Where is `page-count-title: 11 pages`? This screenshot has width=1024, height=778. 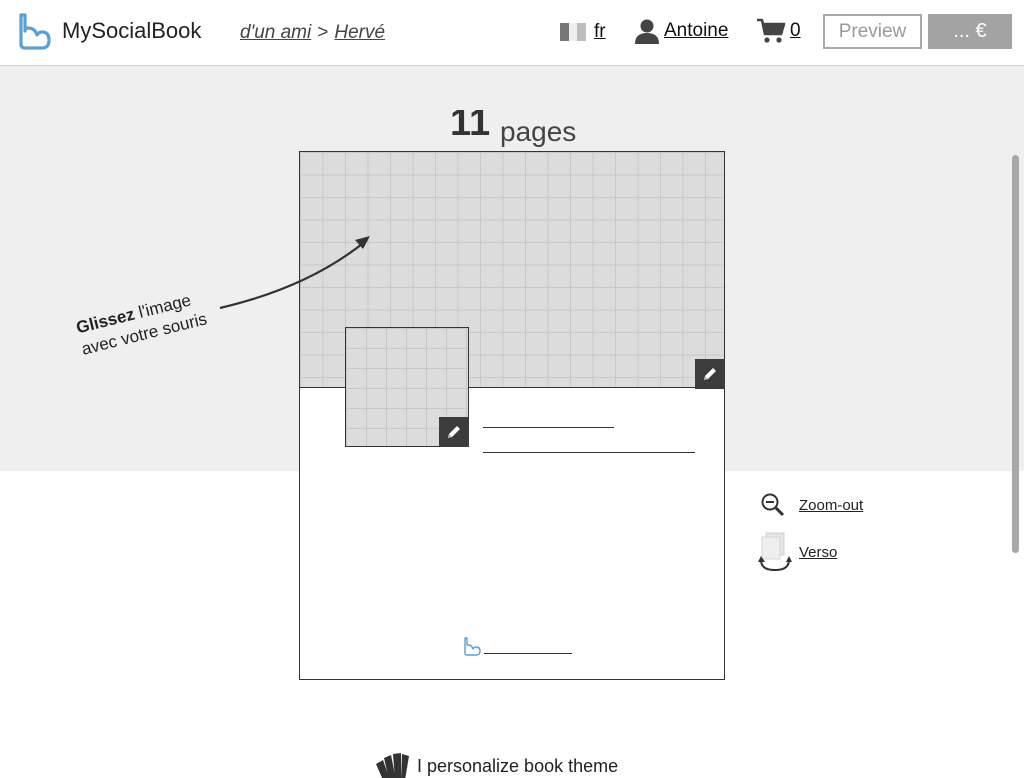
page-count-title: 11 pages is located at coordinates (516, 130).